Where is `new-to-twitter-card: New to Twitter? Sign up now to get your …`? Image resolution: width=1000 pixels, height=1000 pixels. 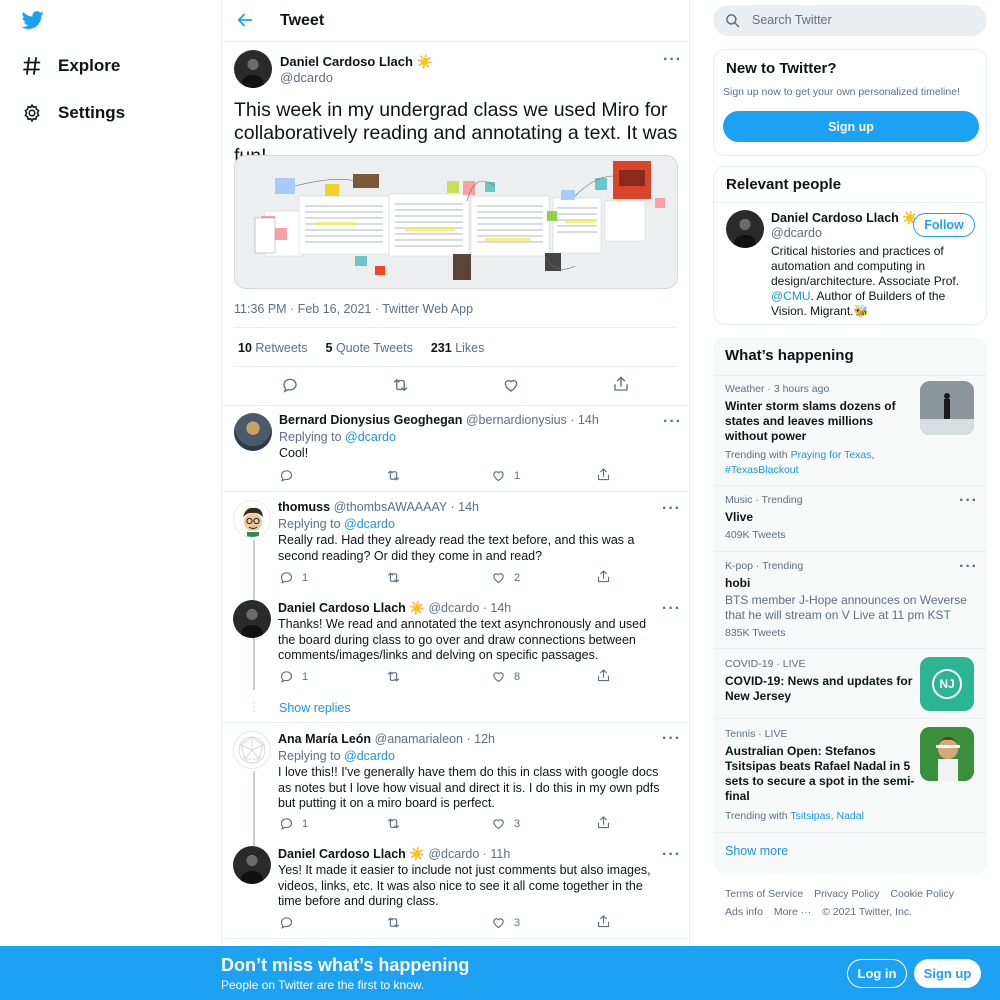 new-to-twitter-card: New to Twitter? Sign up now to get your … is located at coordinates (850, 102).